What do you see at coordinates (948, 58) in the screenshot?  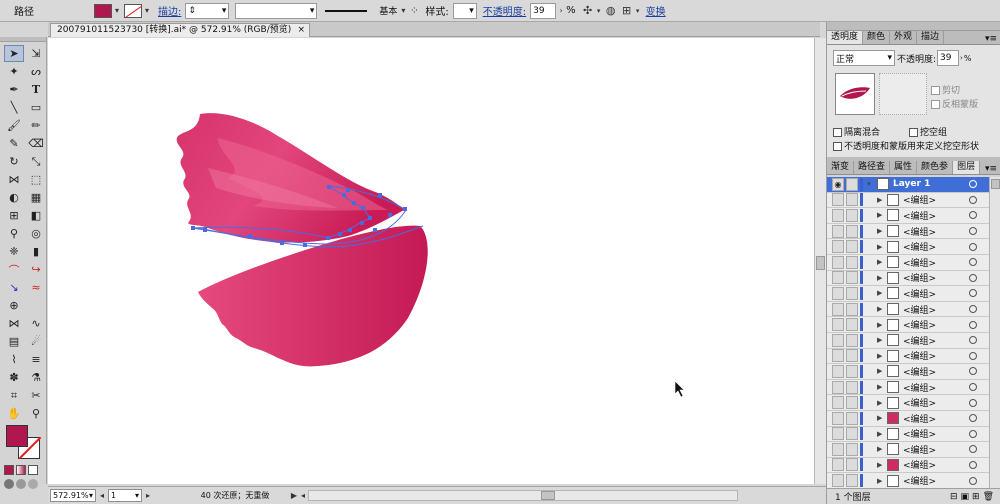 I see `panel-opacity-input: 39` at bounding box center [948, 58].